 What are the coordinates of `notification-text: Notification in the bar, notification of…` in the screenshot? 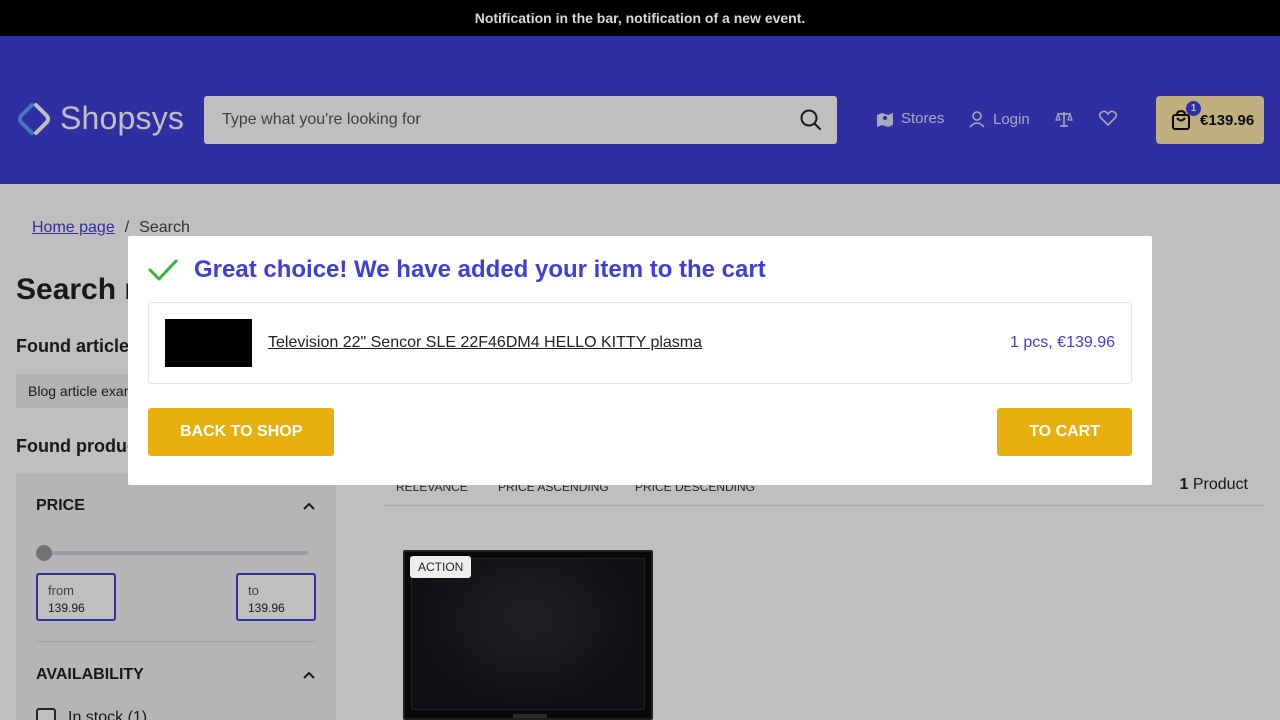 It's located at (640, 18).